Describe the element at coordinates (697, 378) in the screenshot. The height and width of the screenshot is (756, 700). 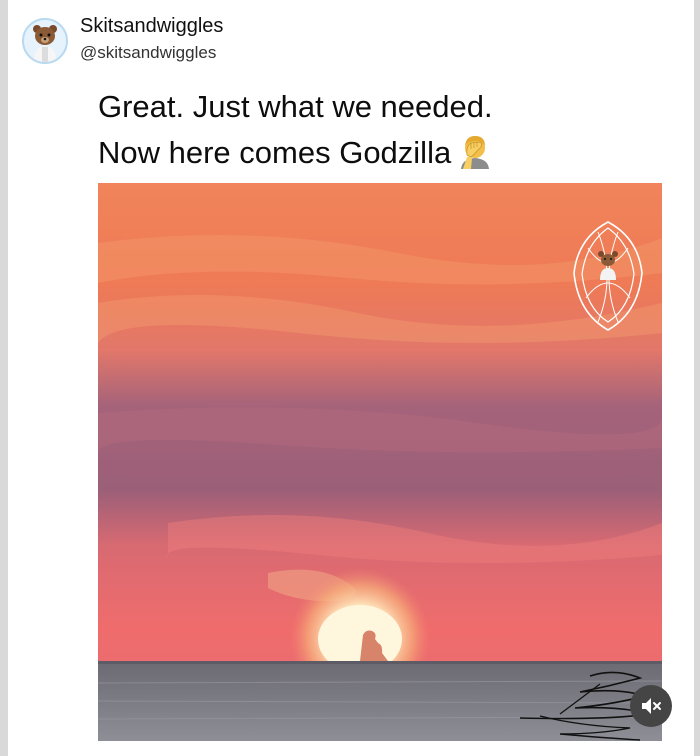
I see `right-border` at that location.